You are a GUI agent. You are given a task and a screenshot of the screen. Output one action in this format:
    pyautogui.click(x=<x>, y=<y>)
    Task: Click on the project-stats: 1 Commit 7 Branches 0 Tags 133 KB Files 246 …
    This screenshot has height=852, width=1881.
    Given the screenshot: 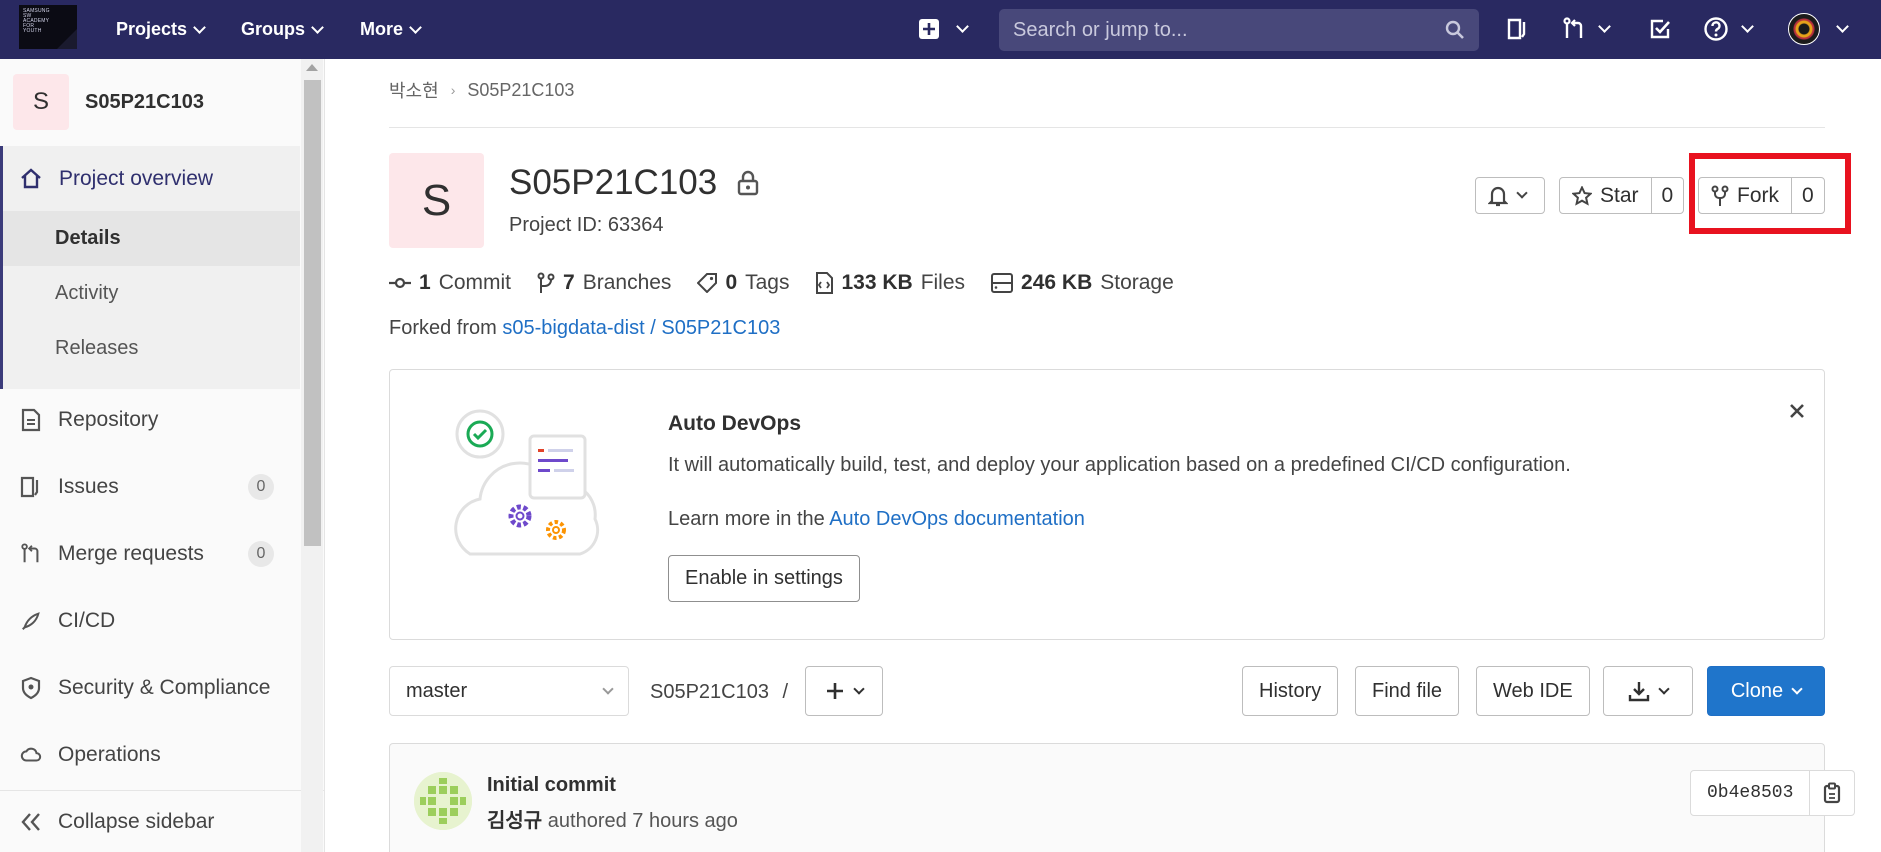 What is the action you would take?
    pyautogui.click(x=781, y=283)
    